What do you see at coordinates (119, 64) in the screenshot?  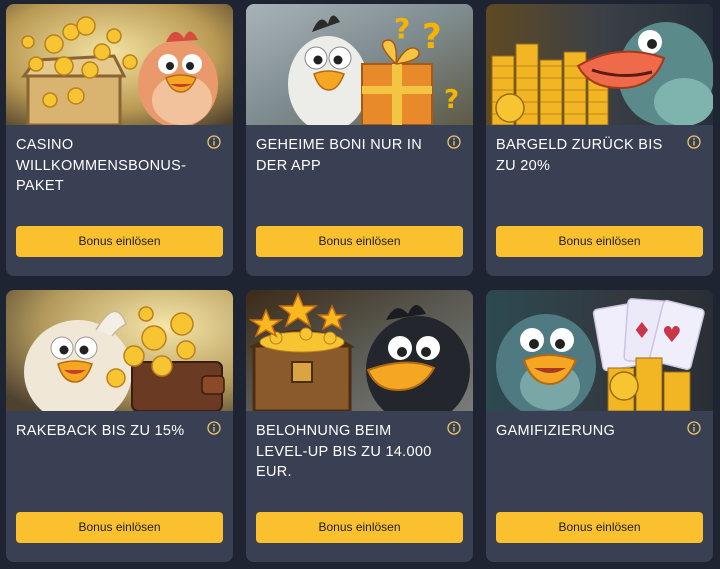 I see `chicken-with-treasure-chest-illustration` at bounding box center [119, 64].